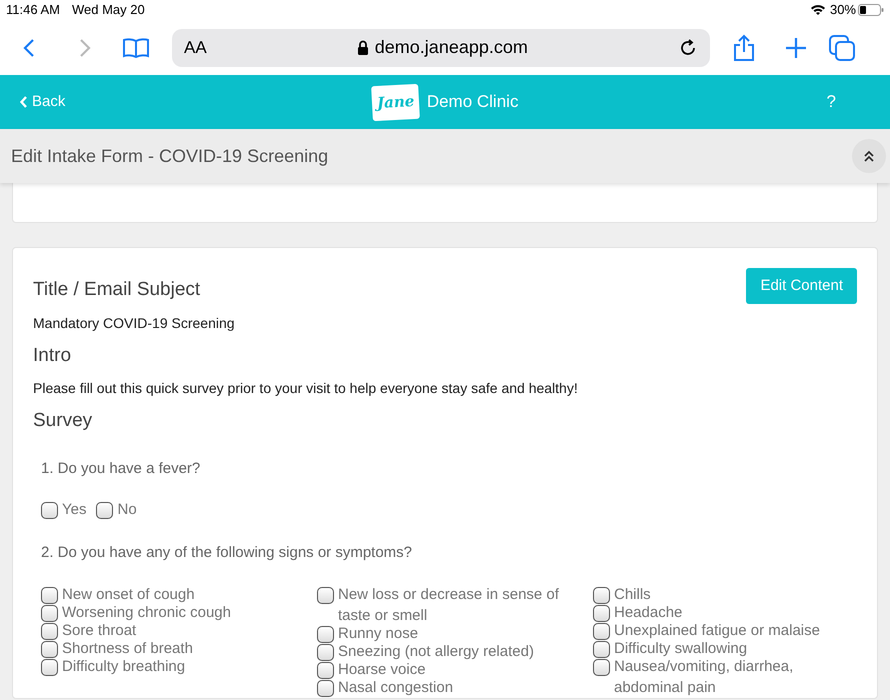 This screenshot has height=700, width=890. What do you see at coordinates (843, 10) in the screenshot?
I see `battery-percentage: 30%` at bounding box center [843, 10].